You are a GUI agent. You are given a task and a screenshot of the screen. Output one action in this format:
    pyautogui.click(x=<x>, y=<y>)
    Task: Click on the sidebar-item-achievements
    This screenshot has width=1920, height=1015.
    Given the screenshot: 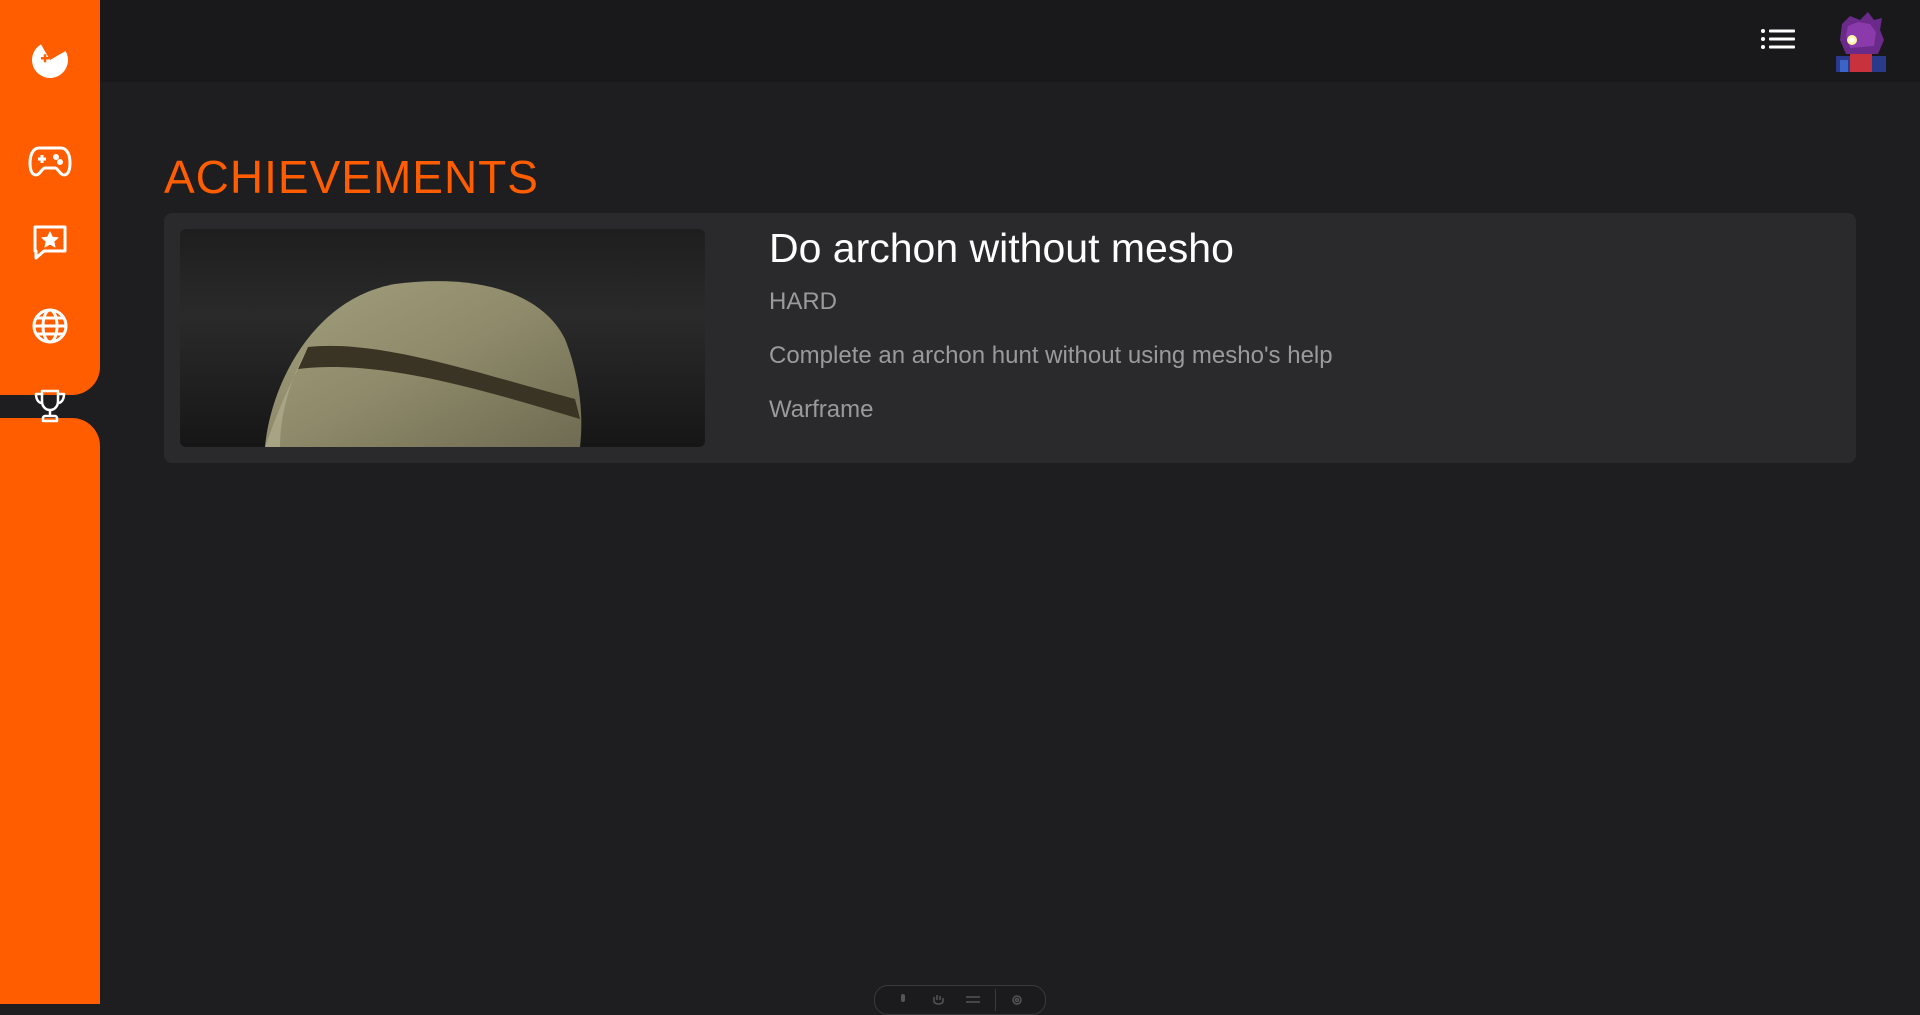 What is the action you would take?
    pyautogui.click(x=50, y=406)
    